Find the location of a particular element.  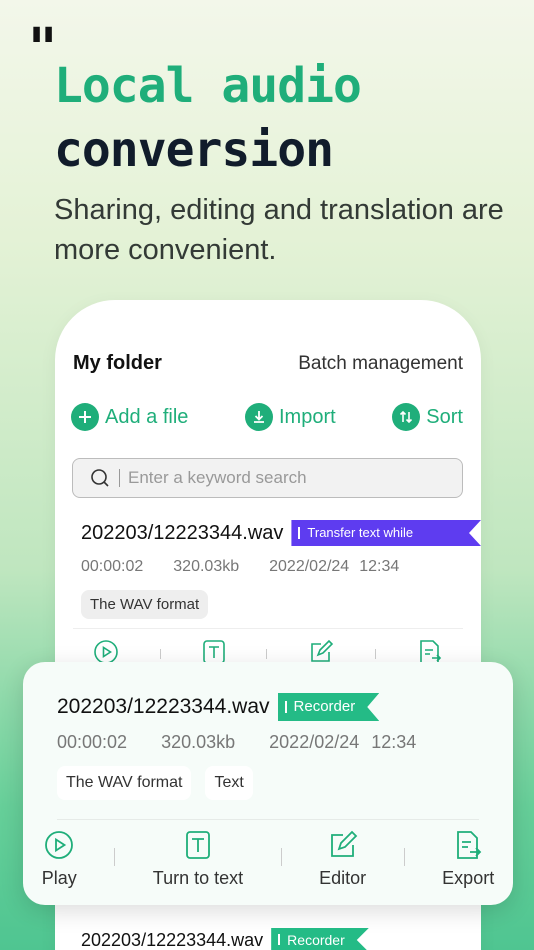

import-label: Import is located at coordinates (307, 416).